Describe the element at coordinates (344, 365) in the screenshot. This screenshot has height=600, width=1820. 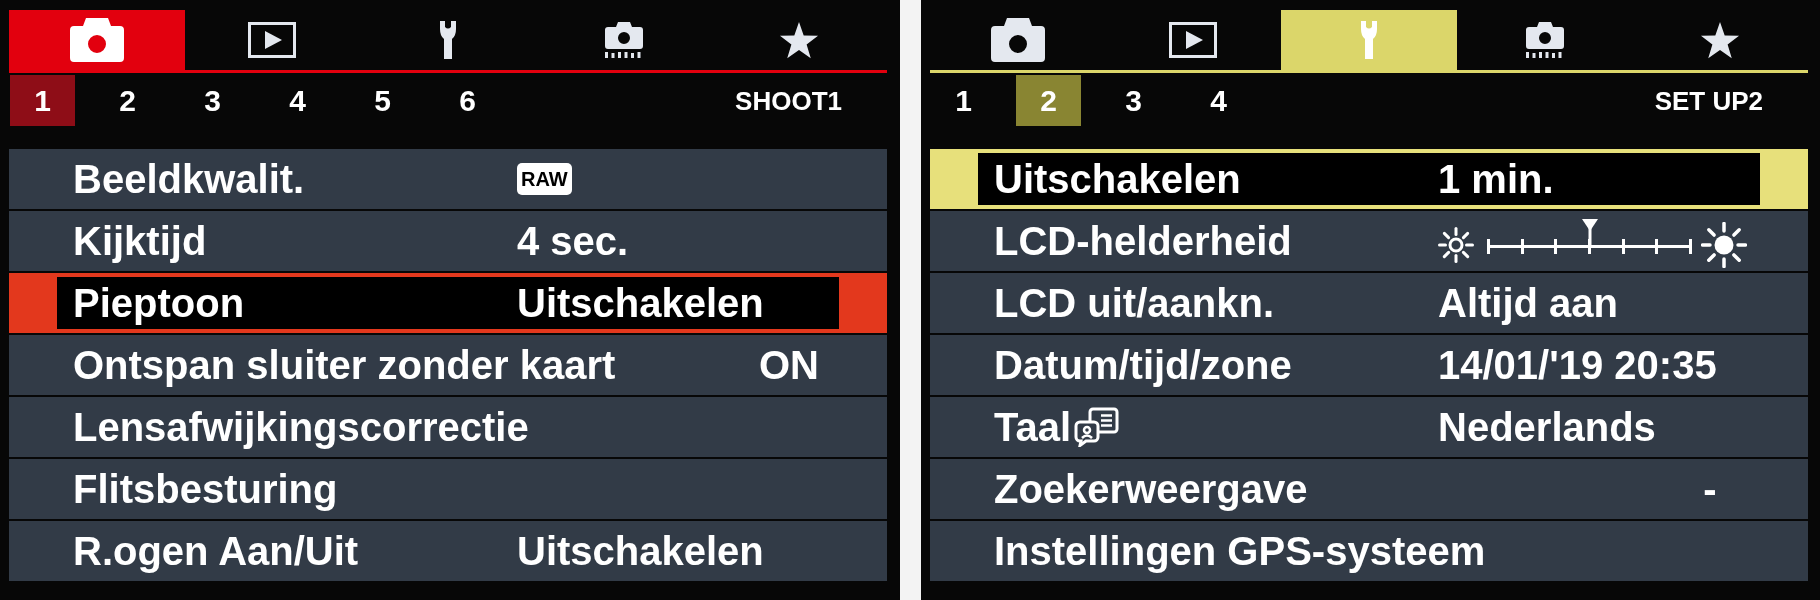
I see `menu-label: Ontspan sluiter zonder kaart` at that location.